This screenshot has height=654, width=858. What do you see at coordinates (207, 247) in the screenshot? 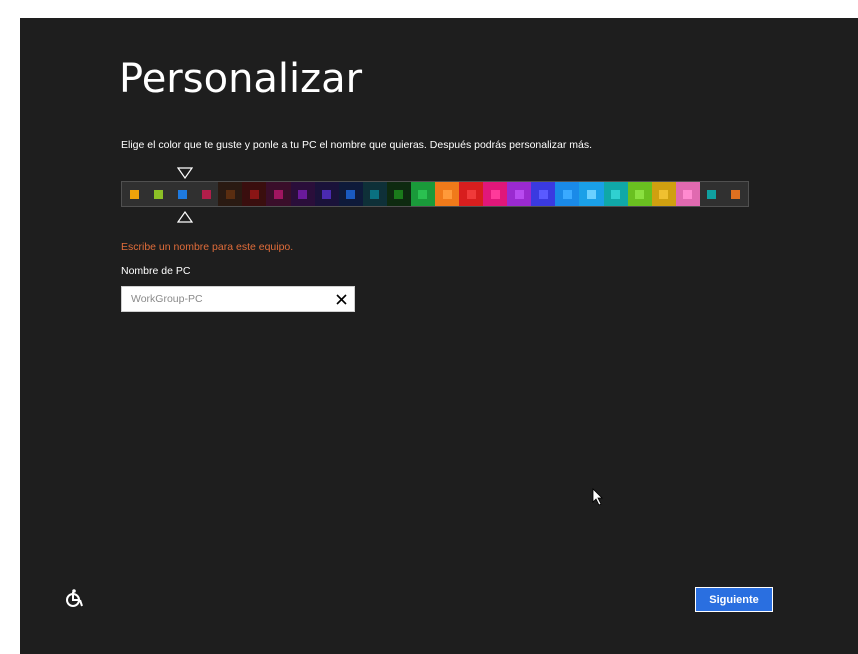
I see `error-message: Escribe un nombre para este equipo.` at bounding box center [207, 247].